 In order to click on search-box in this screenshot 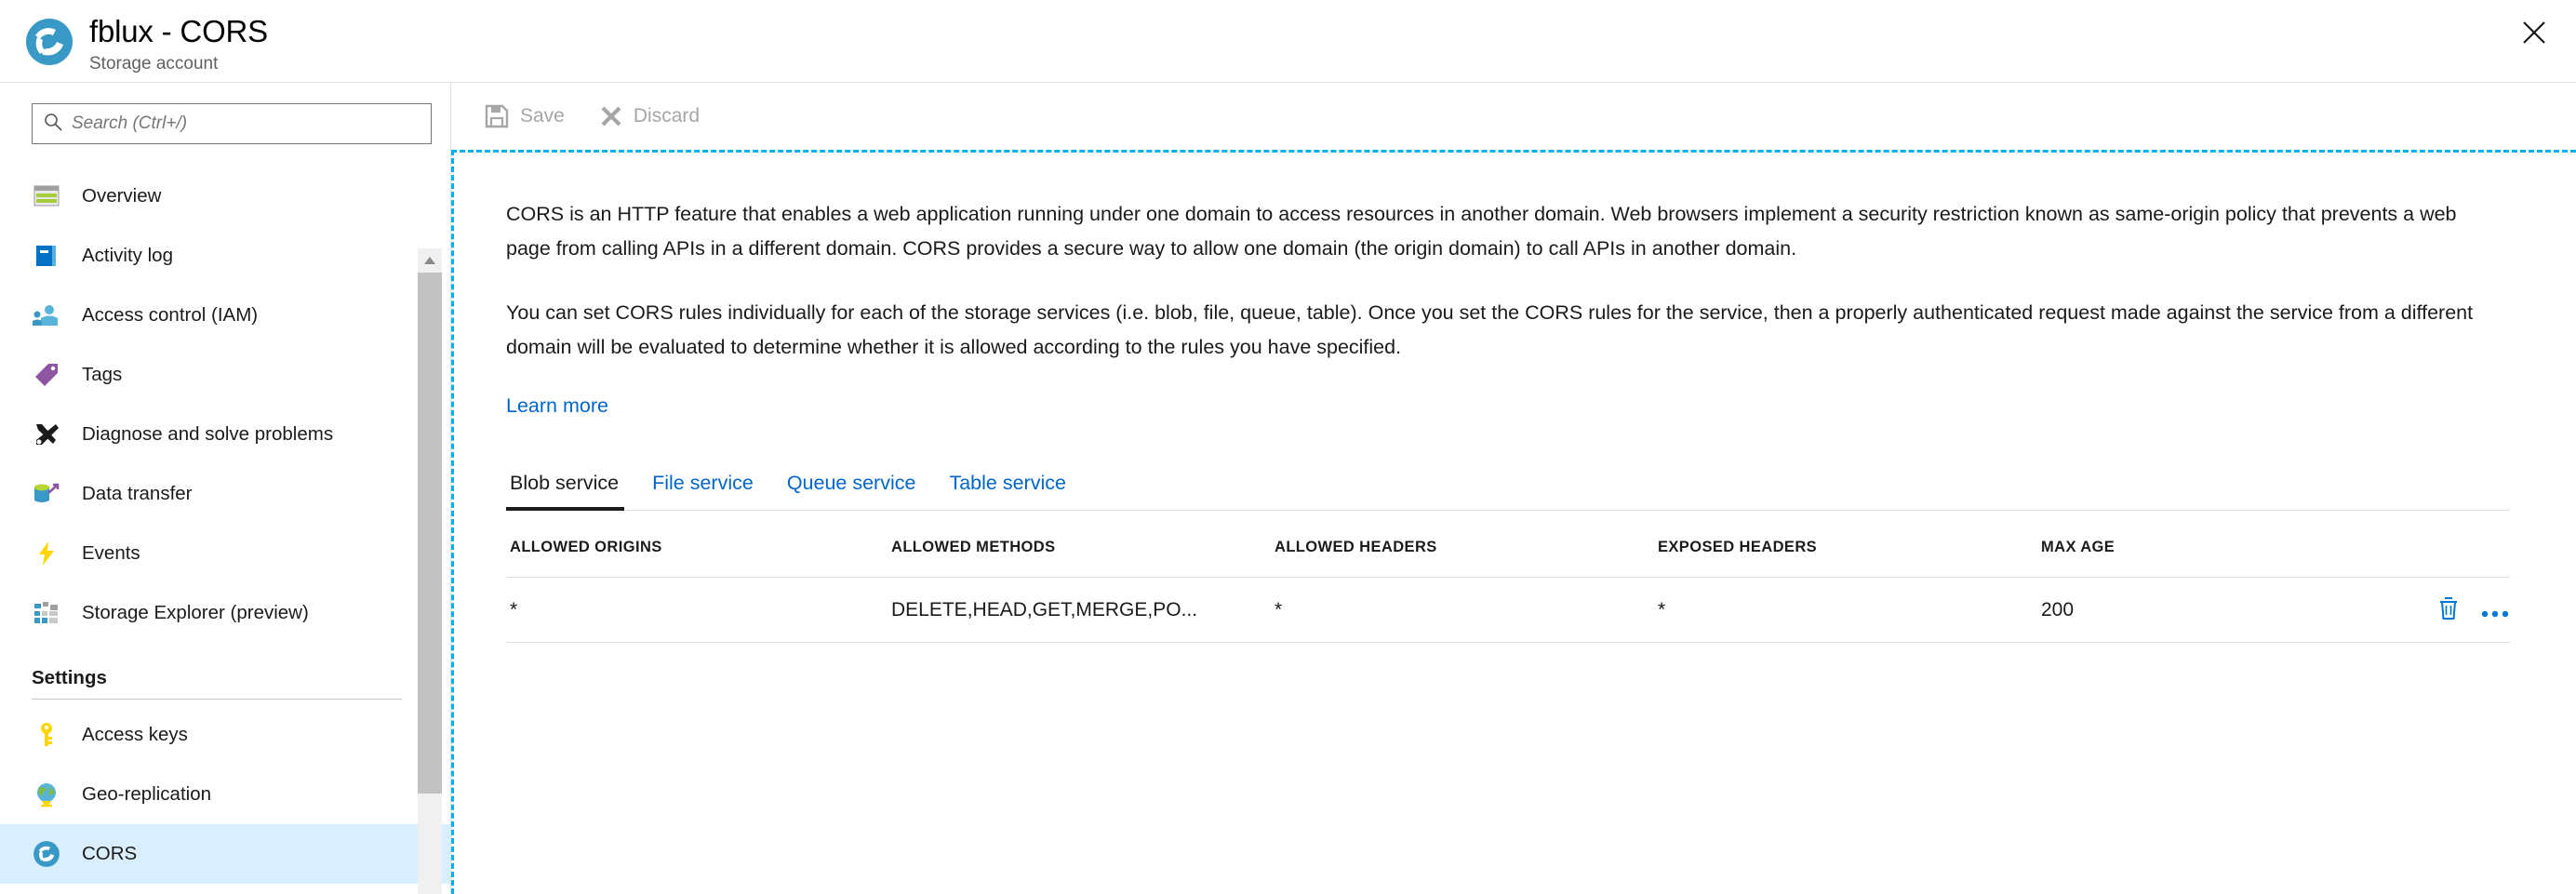, I will do `click(232, 124)`.